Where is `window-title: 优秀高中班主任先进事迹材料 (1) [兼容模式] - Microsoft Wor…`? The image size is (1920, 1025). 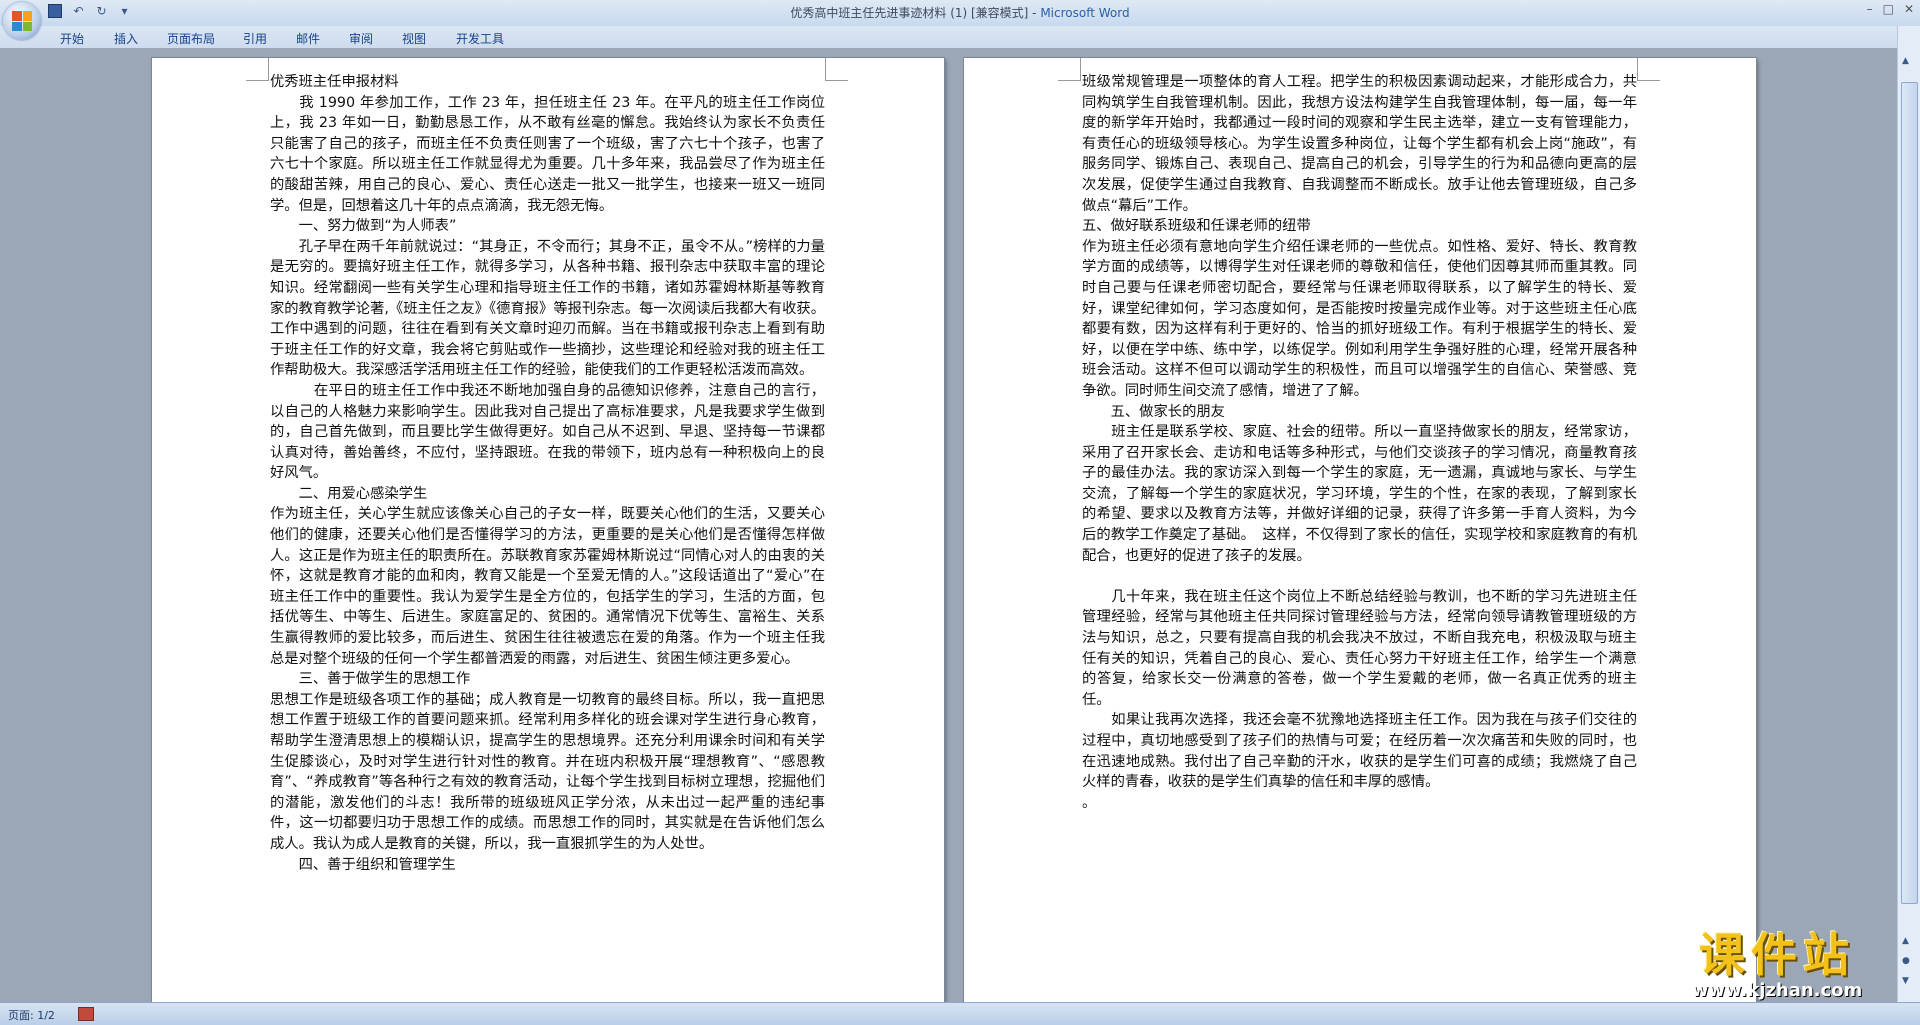
window-title: 优秀高中班主任先进事迹材料 (1) [兼容模式] - Microsoft Wor… is located at coordinates (960, 12).